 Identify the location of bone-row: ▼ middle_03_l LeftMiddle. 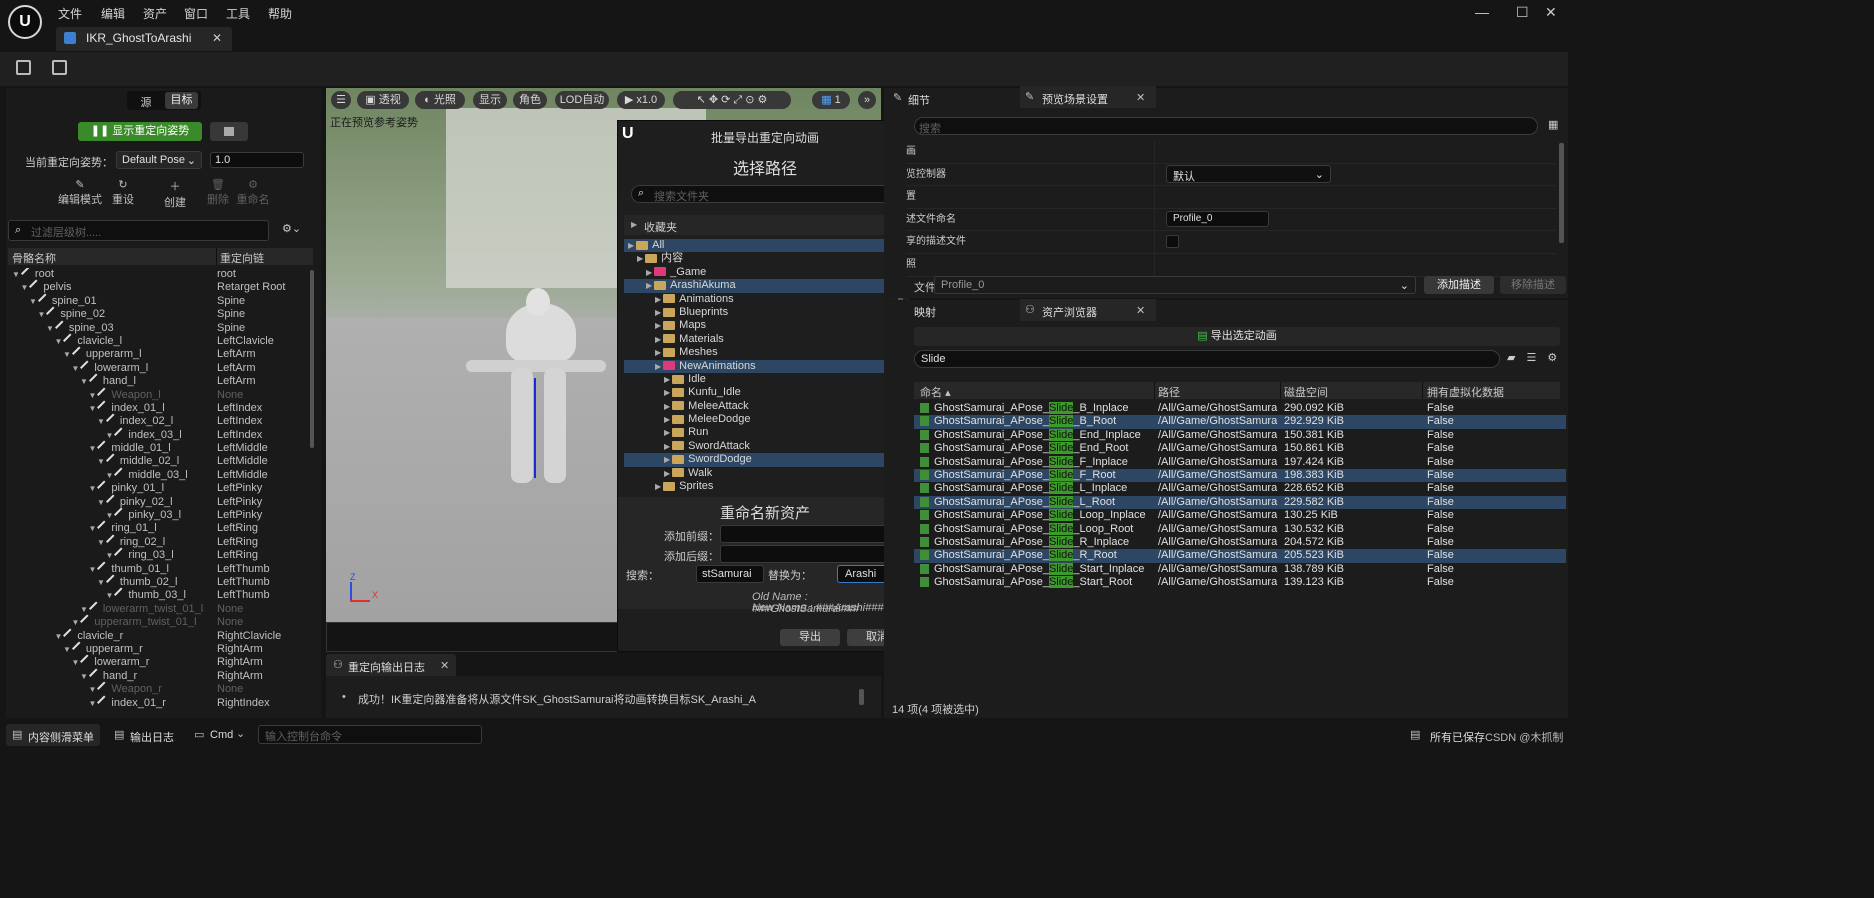
(157, 474).